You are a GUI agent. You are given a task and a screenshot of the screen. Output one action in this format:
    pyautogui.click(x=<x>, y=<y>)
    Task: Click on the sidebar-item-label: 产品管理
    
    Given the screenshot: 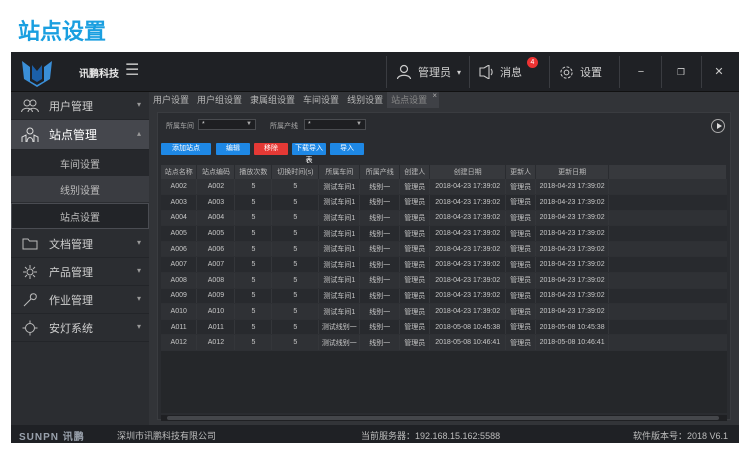 What is the action you would take?
    pyautogui.click(x=71, y=272)
    